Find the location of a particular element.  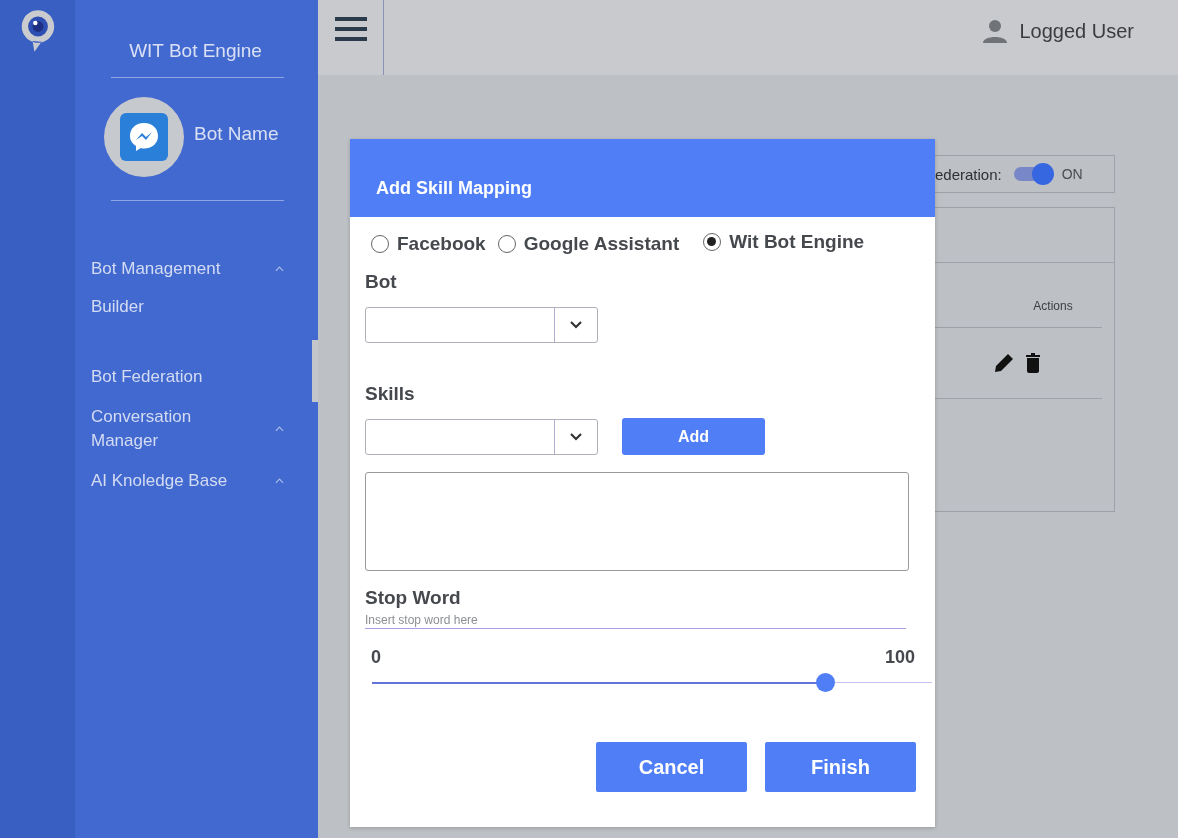

range-max: 100 is located at coordinates (899, 657).